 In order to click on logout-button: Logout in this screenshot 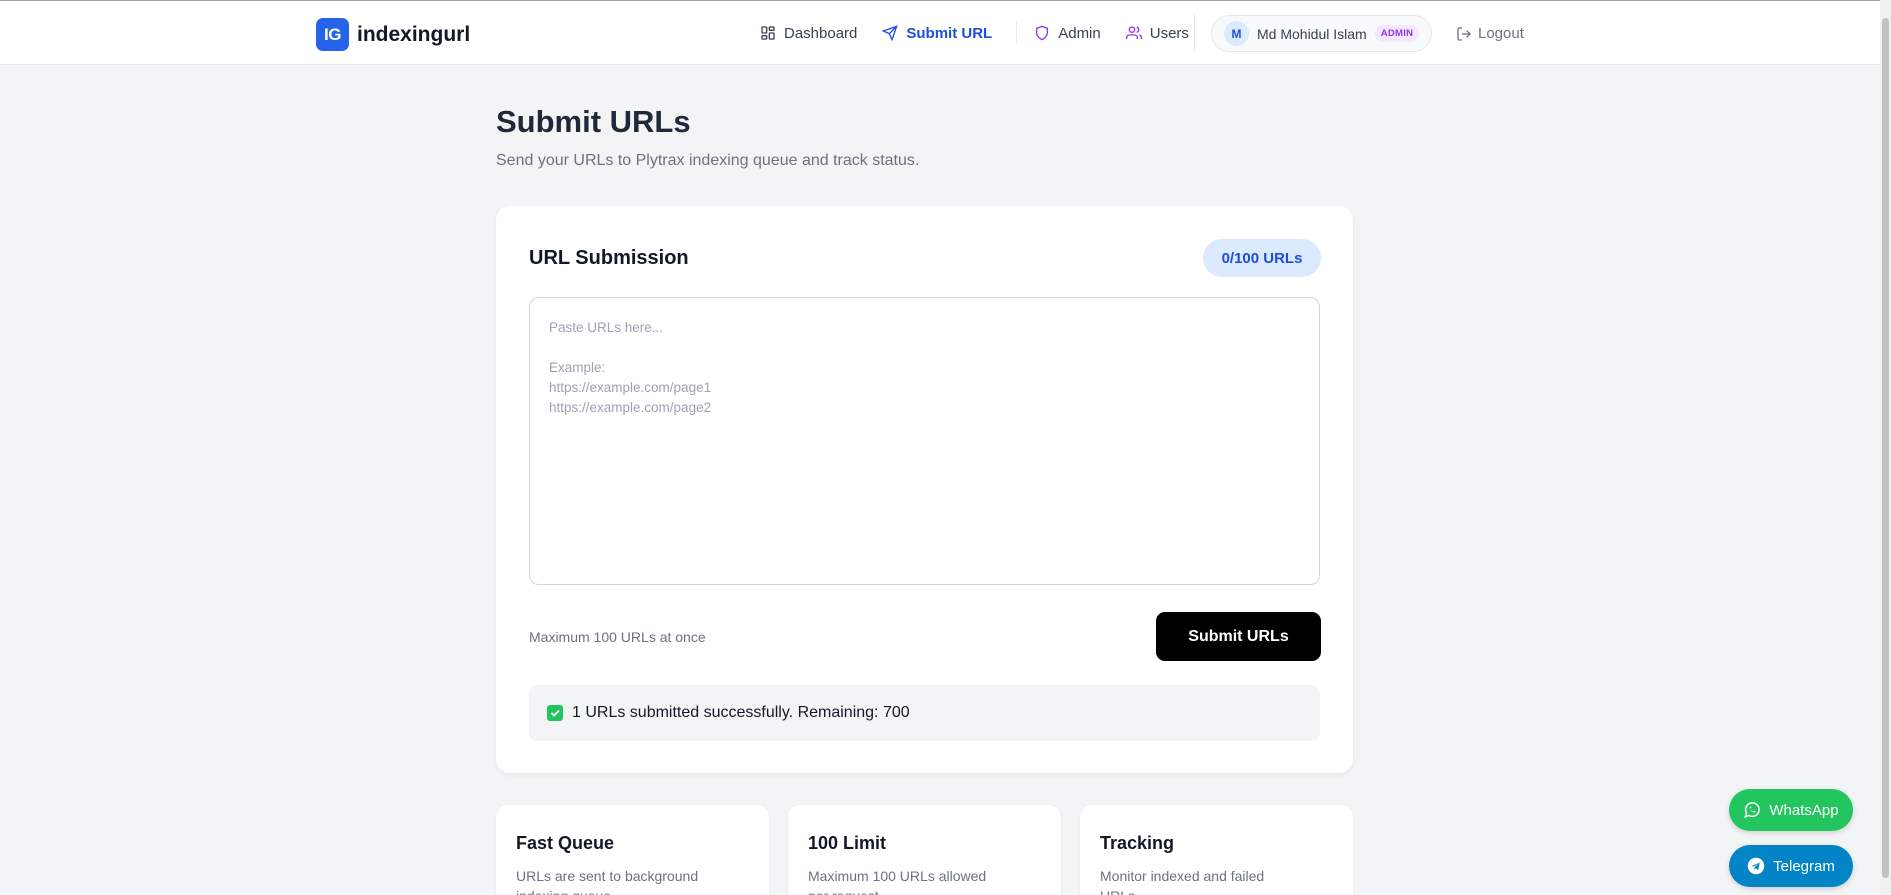, I will do `click(1490, 33)`.